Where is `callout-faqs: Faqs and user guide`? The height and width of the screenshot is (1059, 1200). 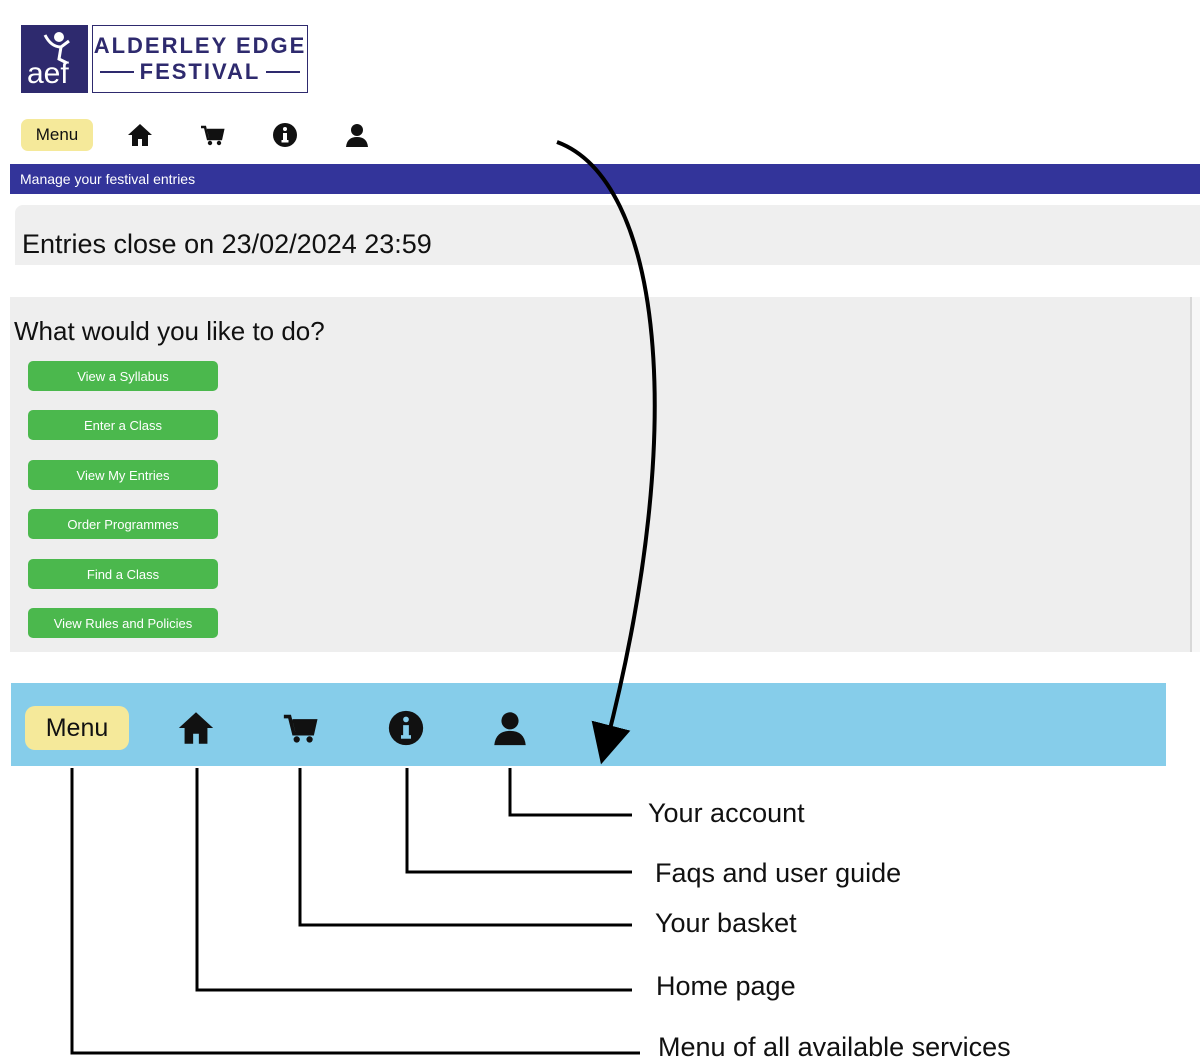 callout-faqs: Faqs and user guide is located at coordinates (778, 873).